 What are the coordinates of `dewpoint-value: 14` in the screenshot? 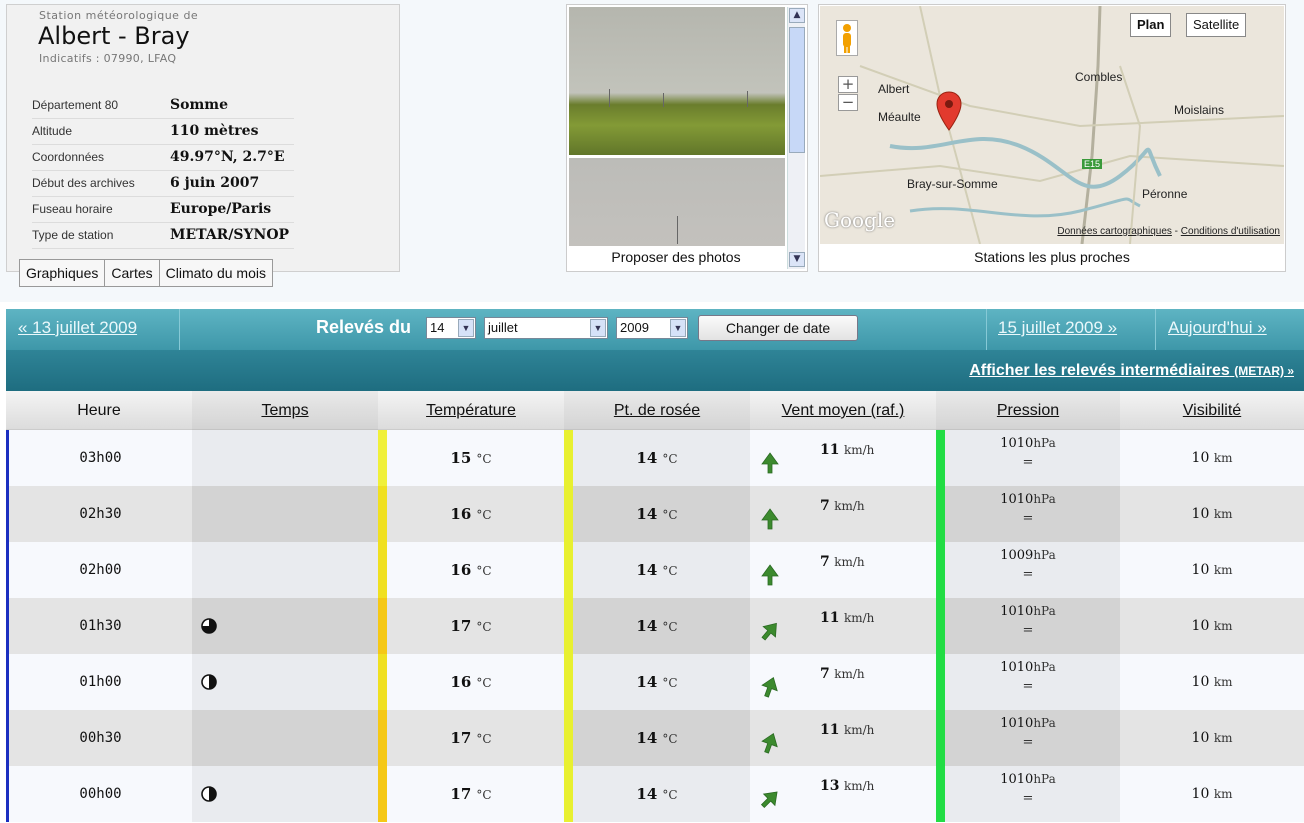 It's located at (647, 626).